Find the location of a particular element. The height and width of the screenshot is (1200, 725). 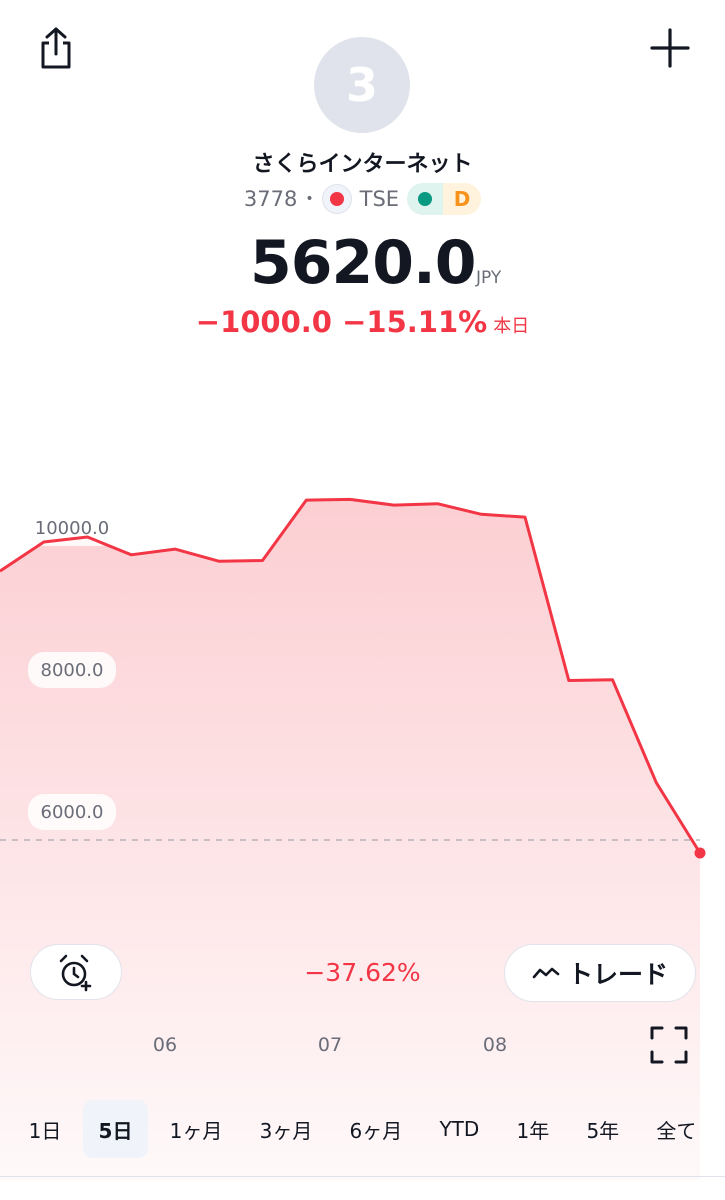

range-ytd: YTD is located at coordinates (459, 1129).